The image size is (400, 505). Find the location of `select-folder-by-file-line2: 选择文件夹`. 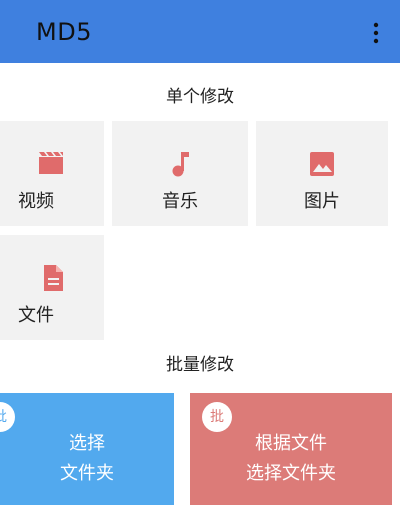

select-folder-by-file-line2: 选择文件夹 is located at coordinates (291, 473).